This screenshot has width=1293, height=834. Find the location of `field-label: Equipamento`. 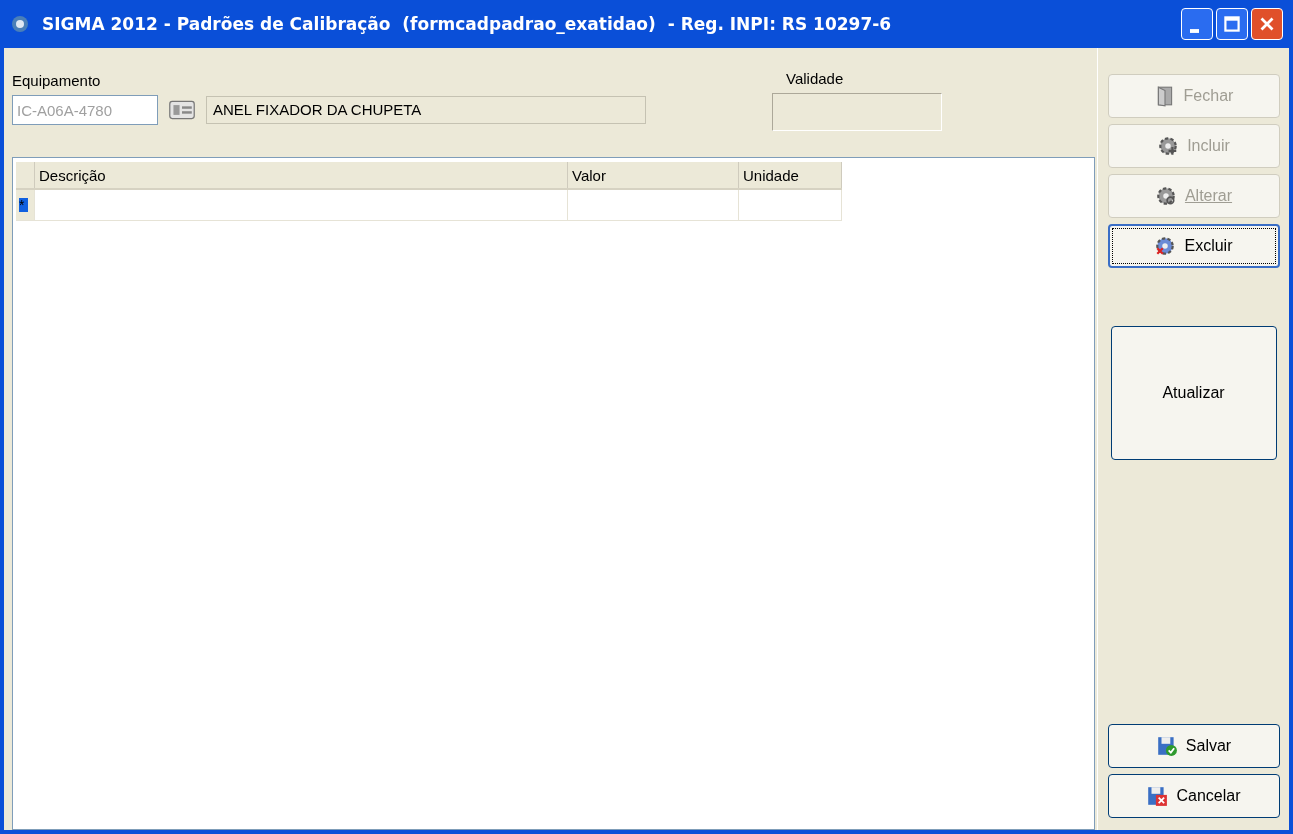

field-label: Equipamento is located at coordinates (57, 80).